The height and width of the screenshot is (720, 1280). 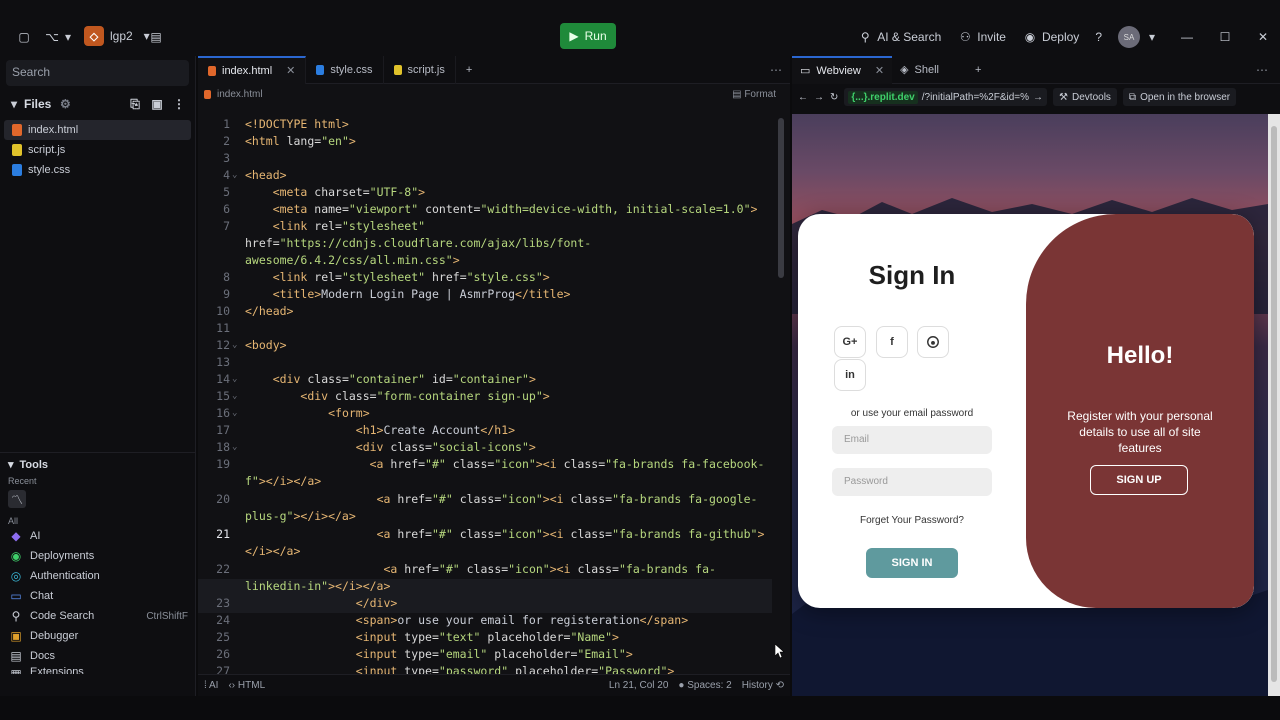 What do you see at coordinates (1050, 37) in the screenshot?
I see `deploy-button: ◉ Deploy` at bounding box center [1050, 37].